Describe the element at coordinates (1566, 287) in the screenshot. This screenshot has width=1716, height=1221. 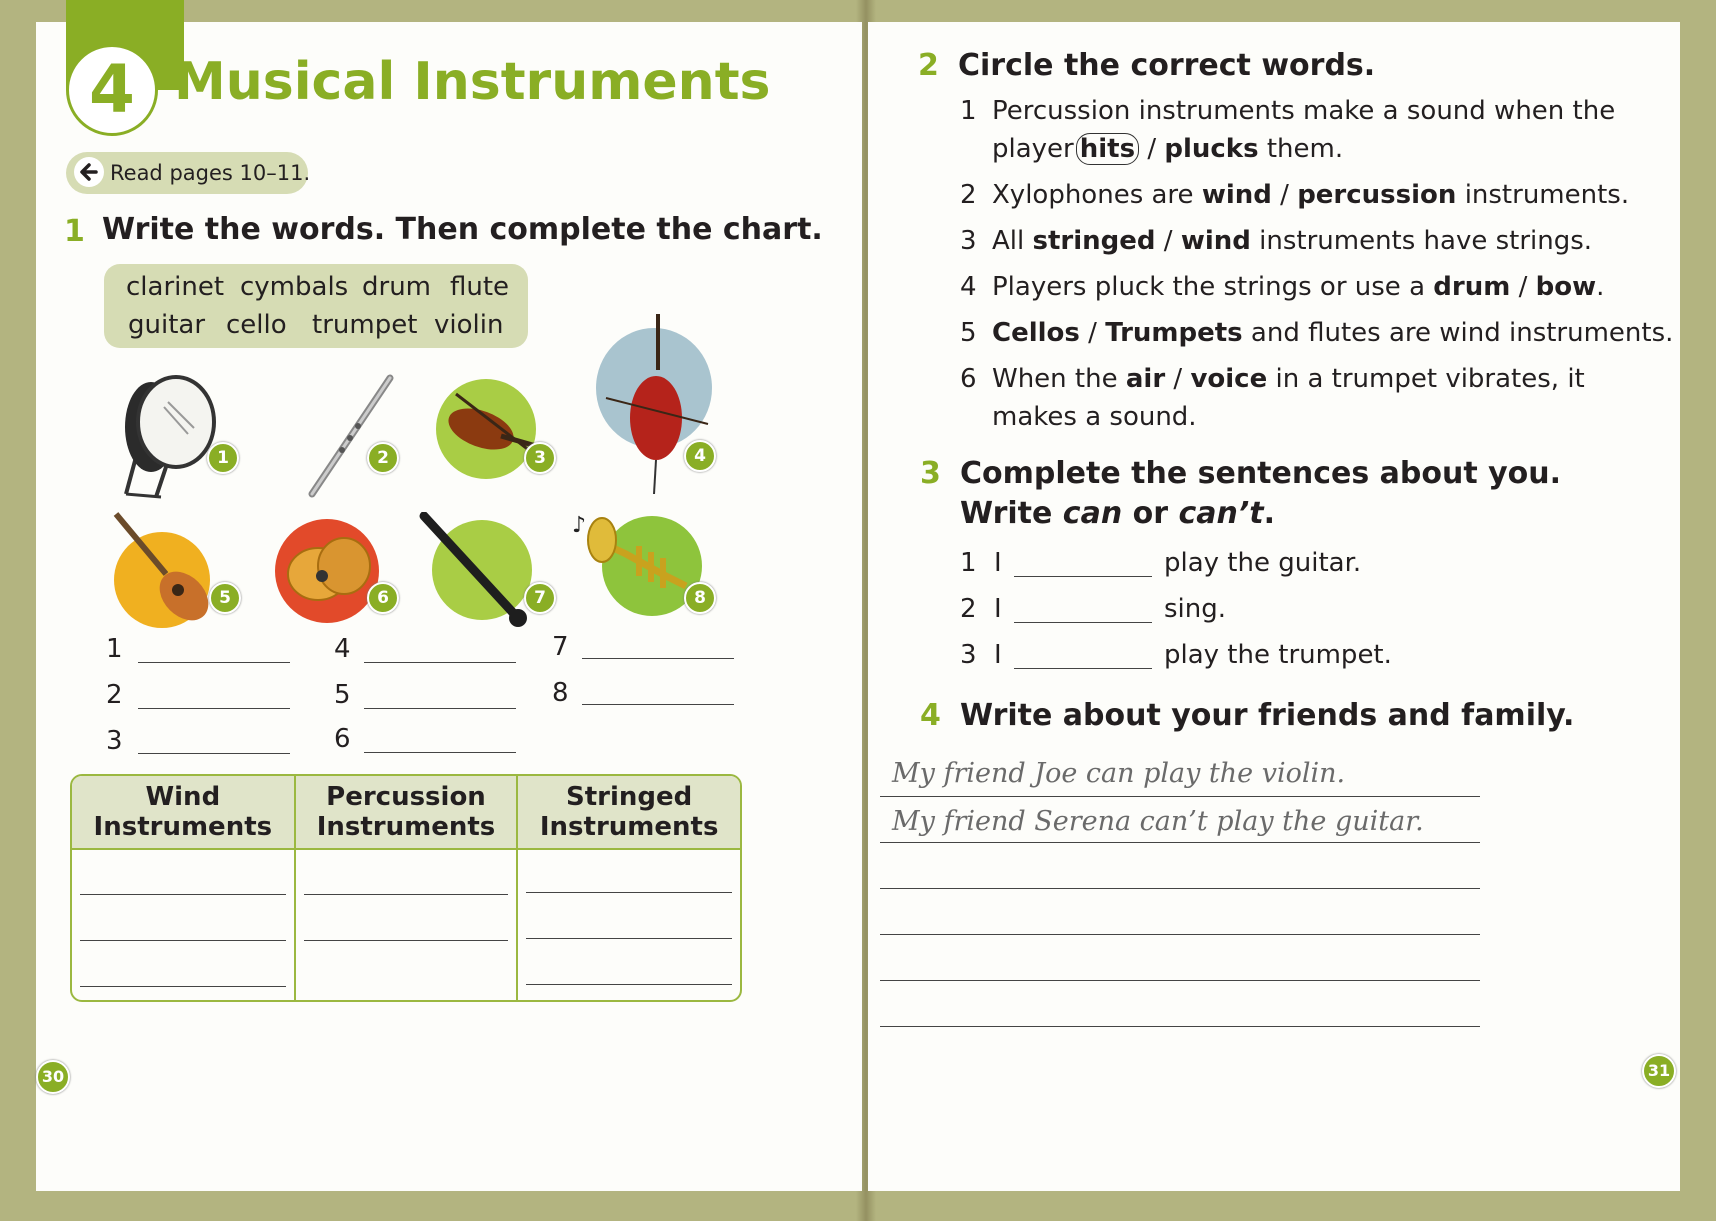
I see `q2-option: bow` at that location.